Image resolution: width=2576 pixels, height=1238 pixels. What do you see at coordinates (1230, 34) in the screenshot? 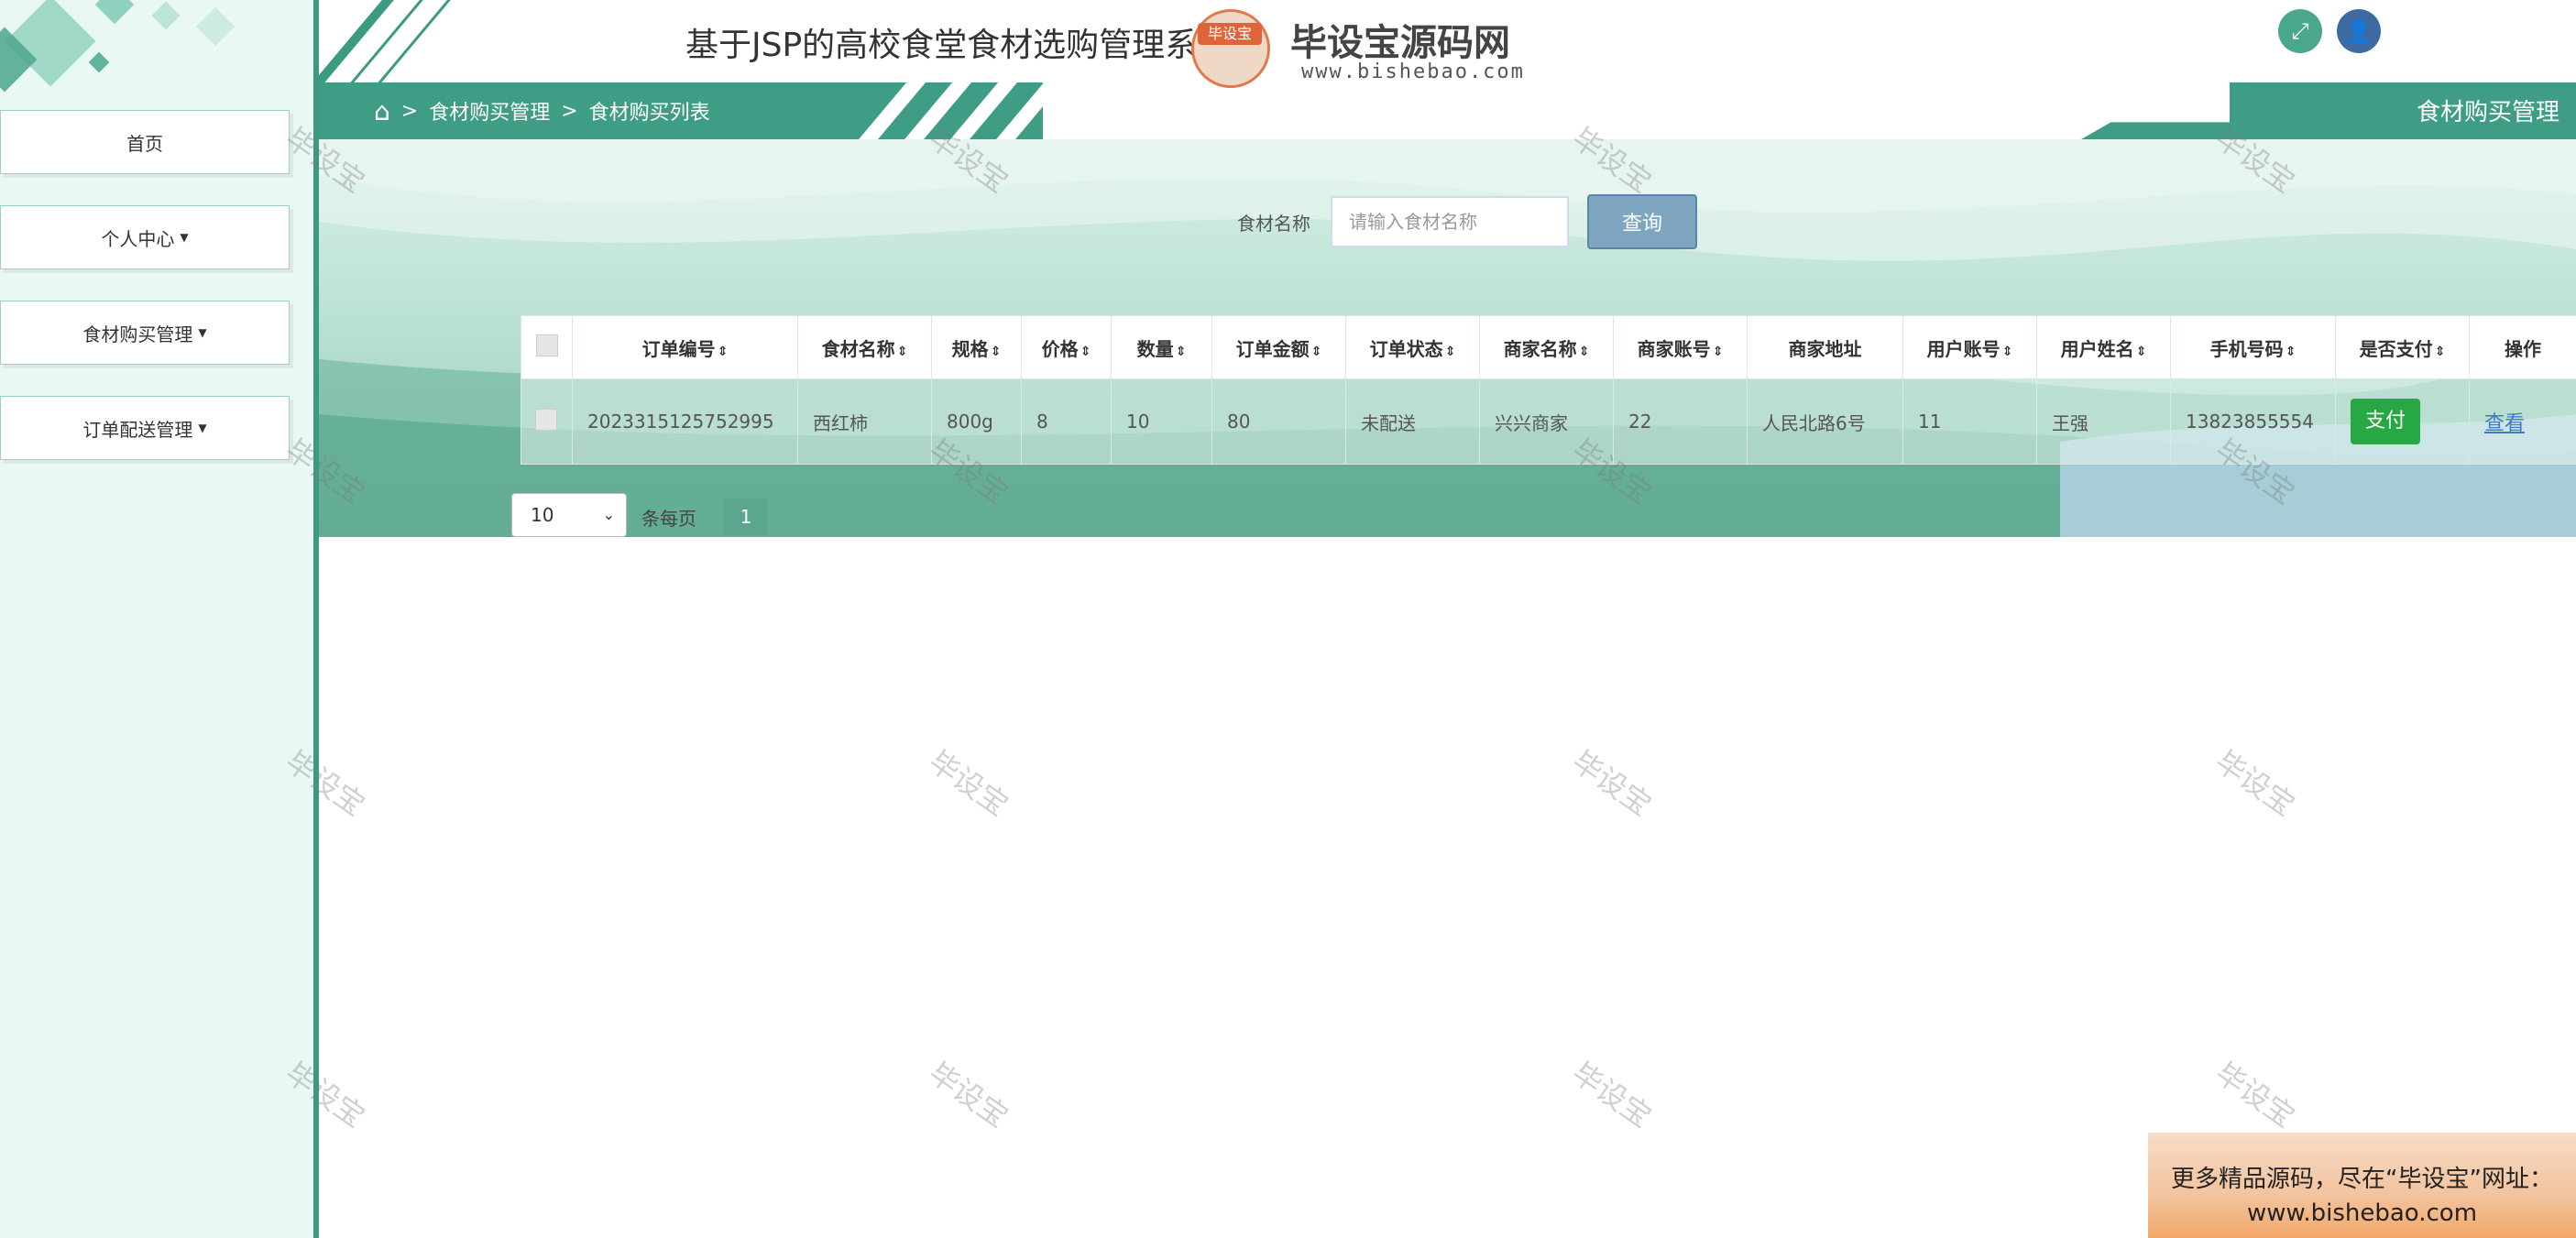
I see `logo-badge-text: 毕设宝` at bounding box center [1230, 34].